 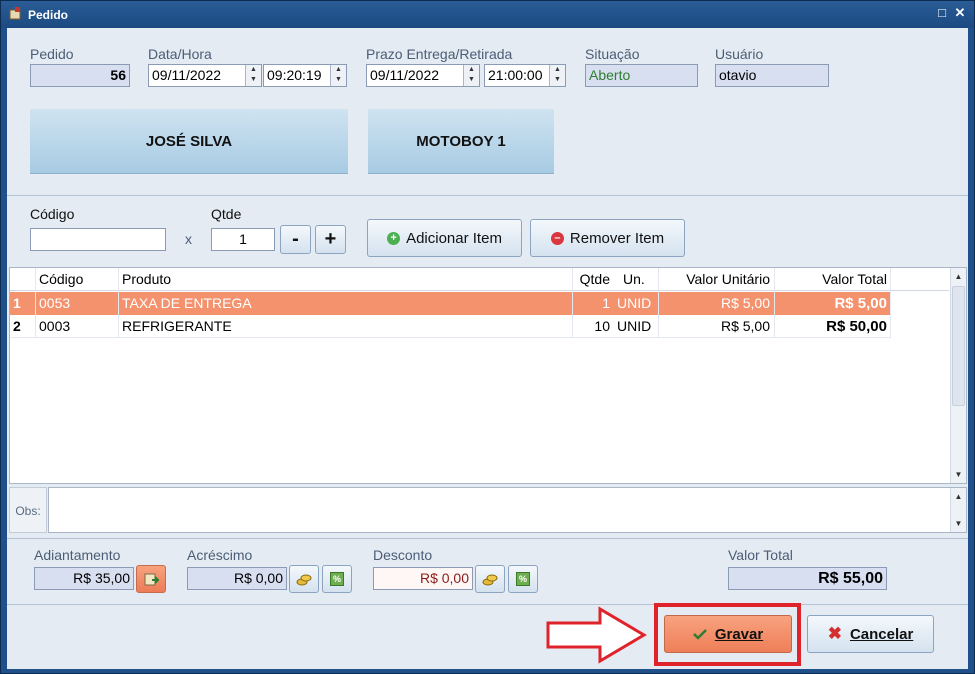 I want to click on codigo-input, so click(x=98, y=239).